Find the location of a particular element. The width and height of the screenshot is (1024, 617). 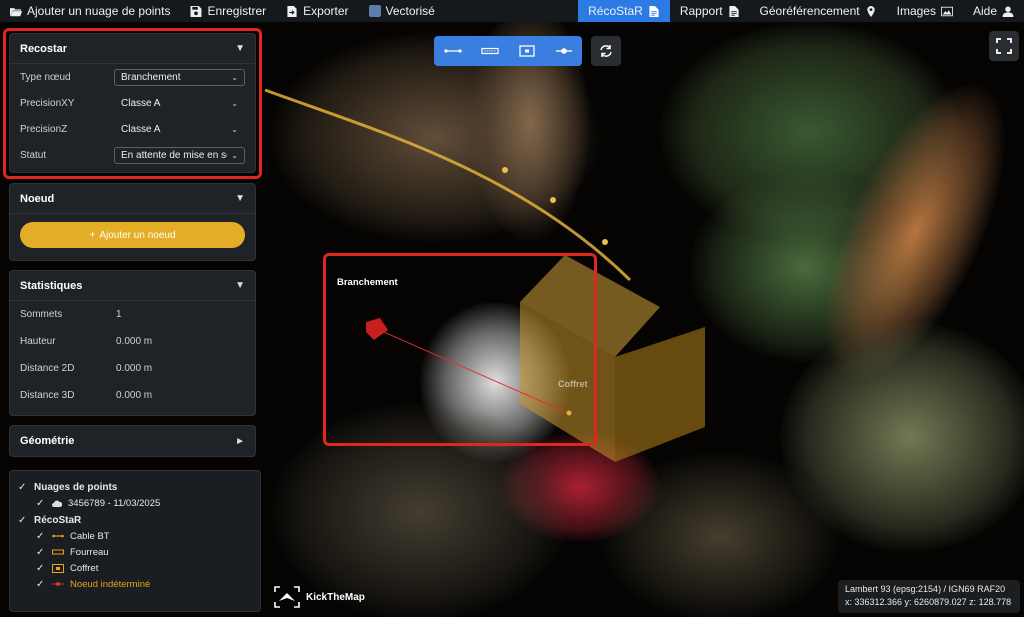

export-label: Exporter is located at coordinates (326, 11).